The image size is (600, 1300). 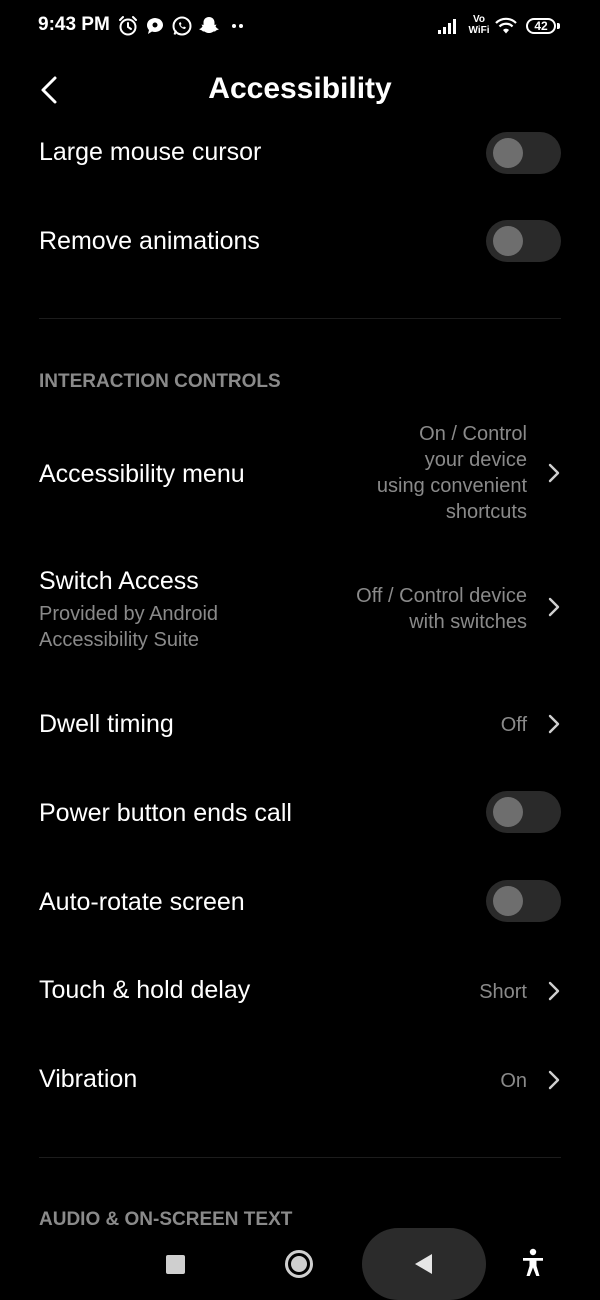 What do you see at coordinates (300, 726) in the screenshot?
I see `setting-row-dwell-timing: Dwell timing Off` at bounding box center [300, 726].